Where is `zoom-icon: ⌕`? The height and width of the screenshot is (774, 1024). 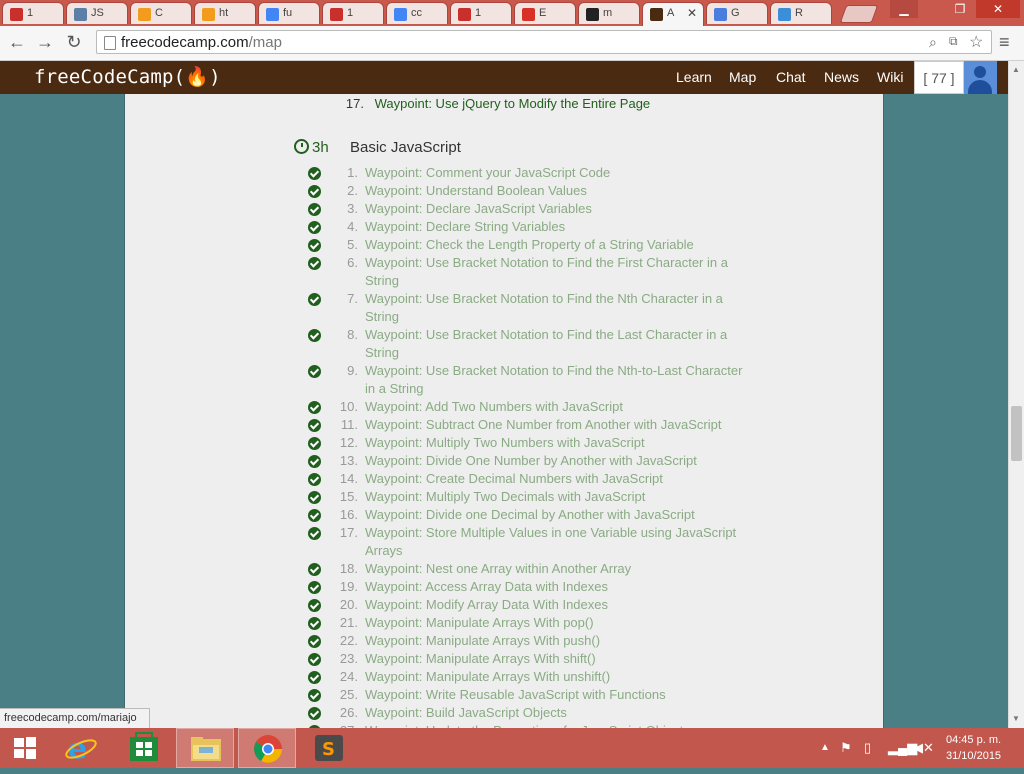
zoom-icon: ⌕ is located at coordinates (933, 42).